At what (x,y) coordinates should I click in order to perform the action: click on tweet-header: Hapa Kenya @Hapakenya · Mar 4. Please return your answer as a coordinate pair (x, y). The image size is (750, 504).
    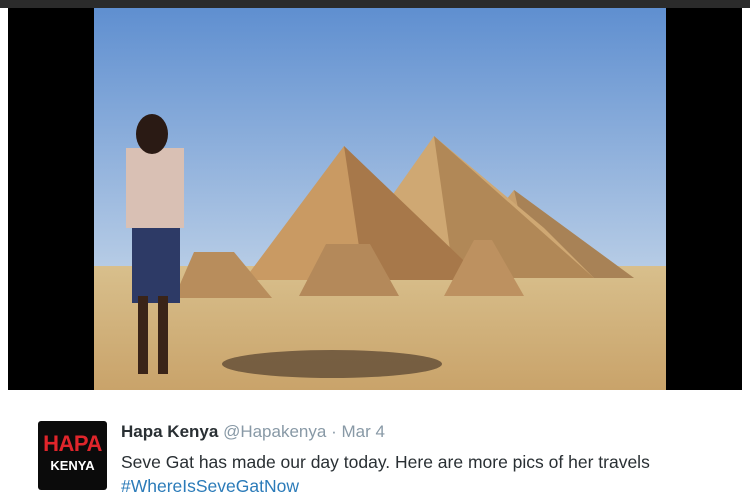
    Looking at the image, I should click on (253, 432).